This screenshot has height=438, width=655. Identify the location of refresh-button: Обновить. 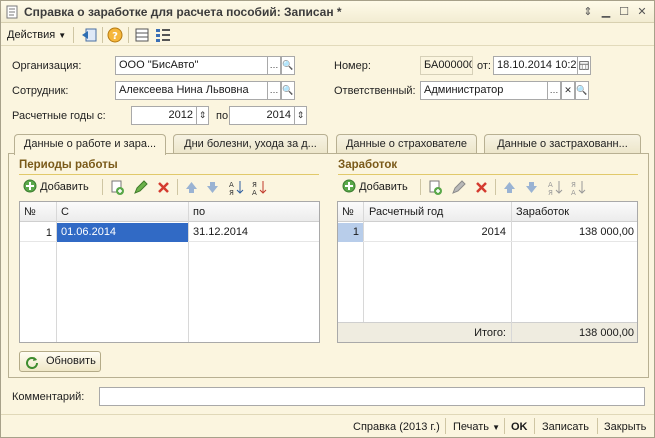
(60, 361).